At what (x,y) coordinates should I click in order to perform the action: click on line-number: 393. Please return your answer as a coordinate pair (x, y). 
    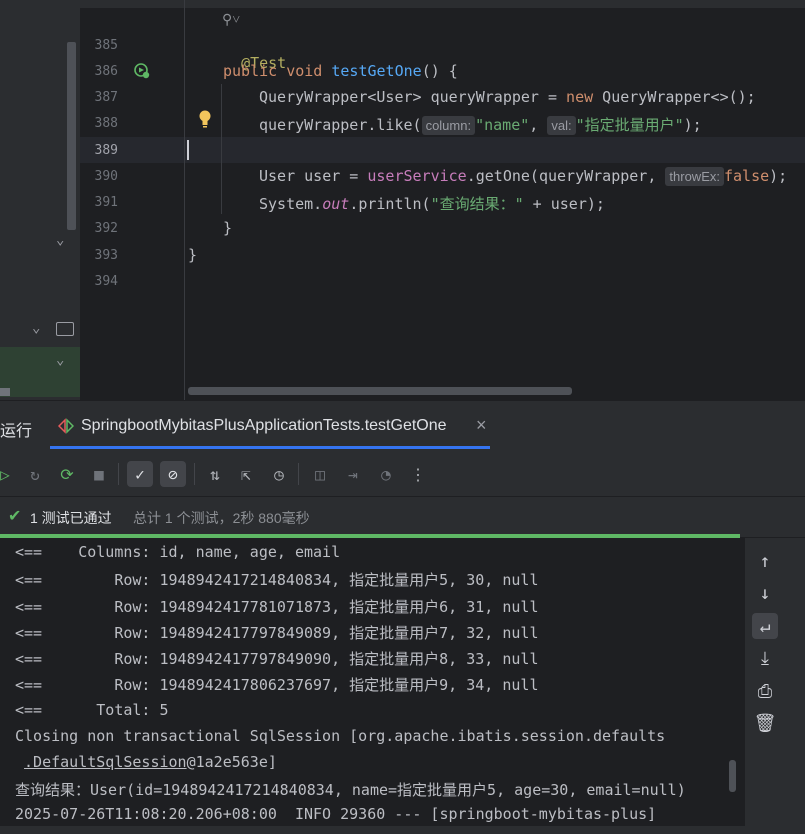
    Looking at the image, I should click on (106, 255).